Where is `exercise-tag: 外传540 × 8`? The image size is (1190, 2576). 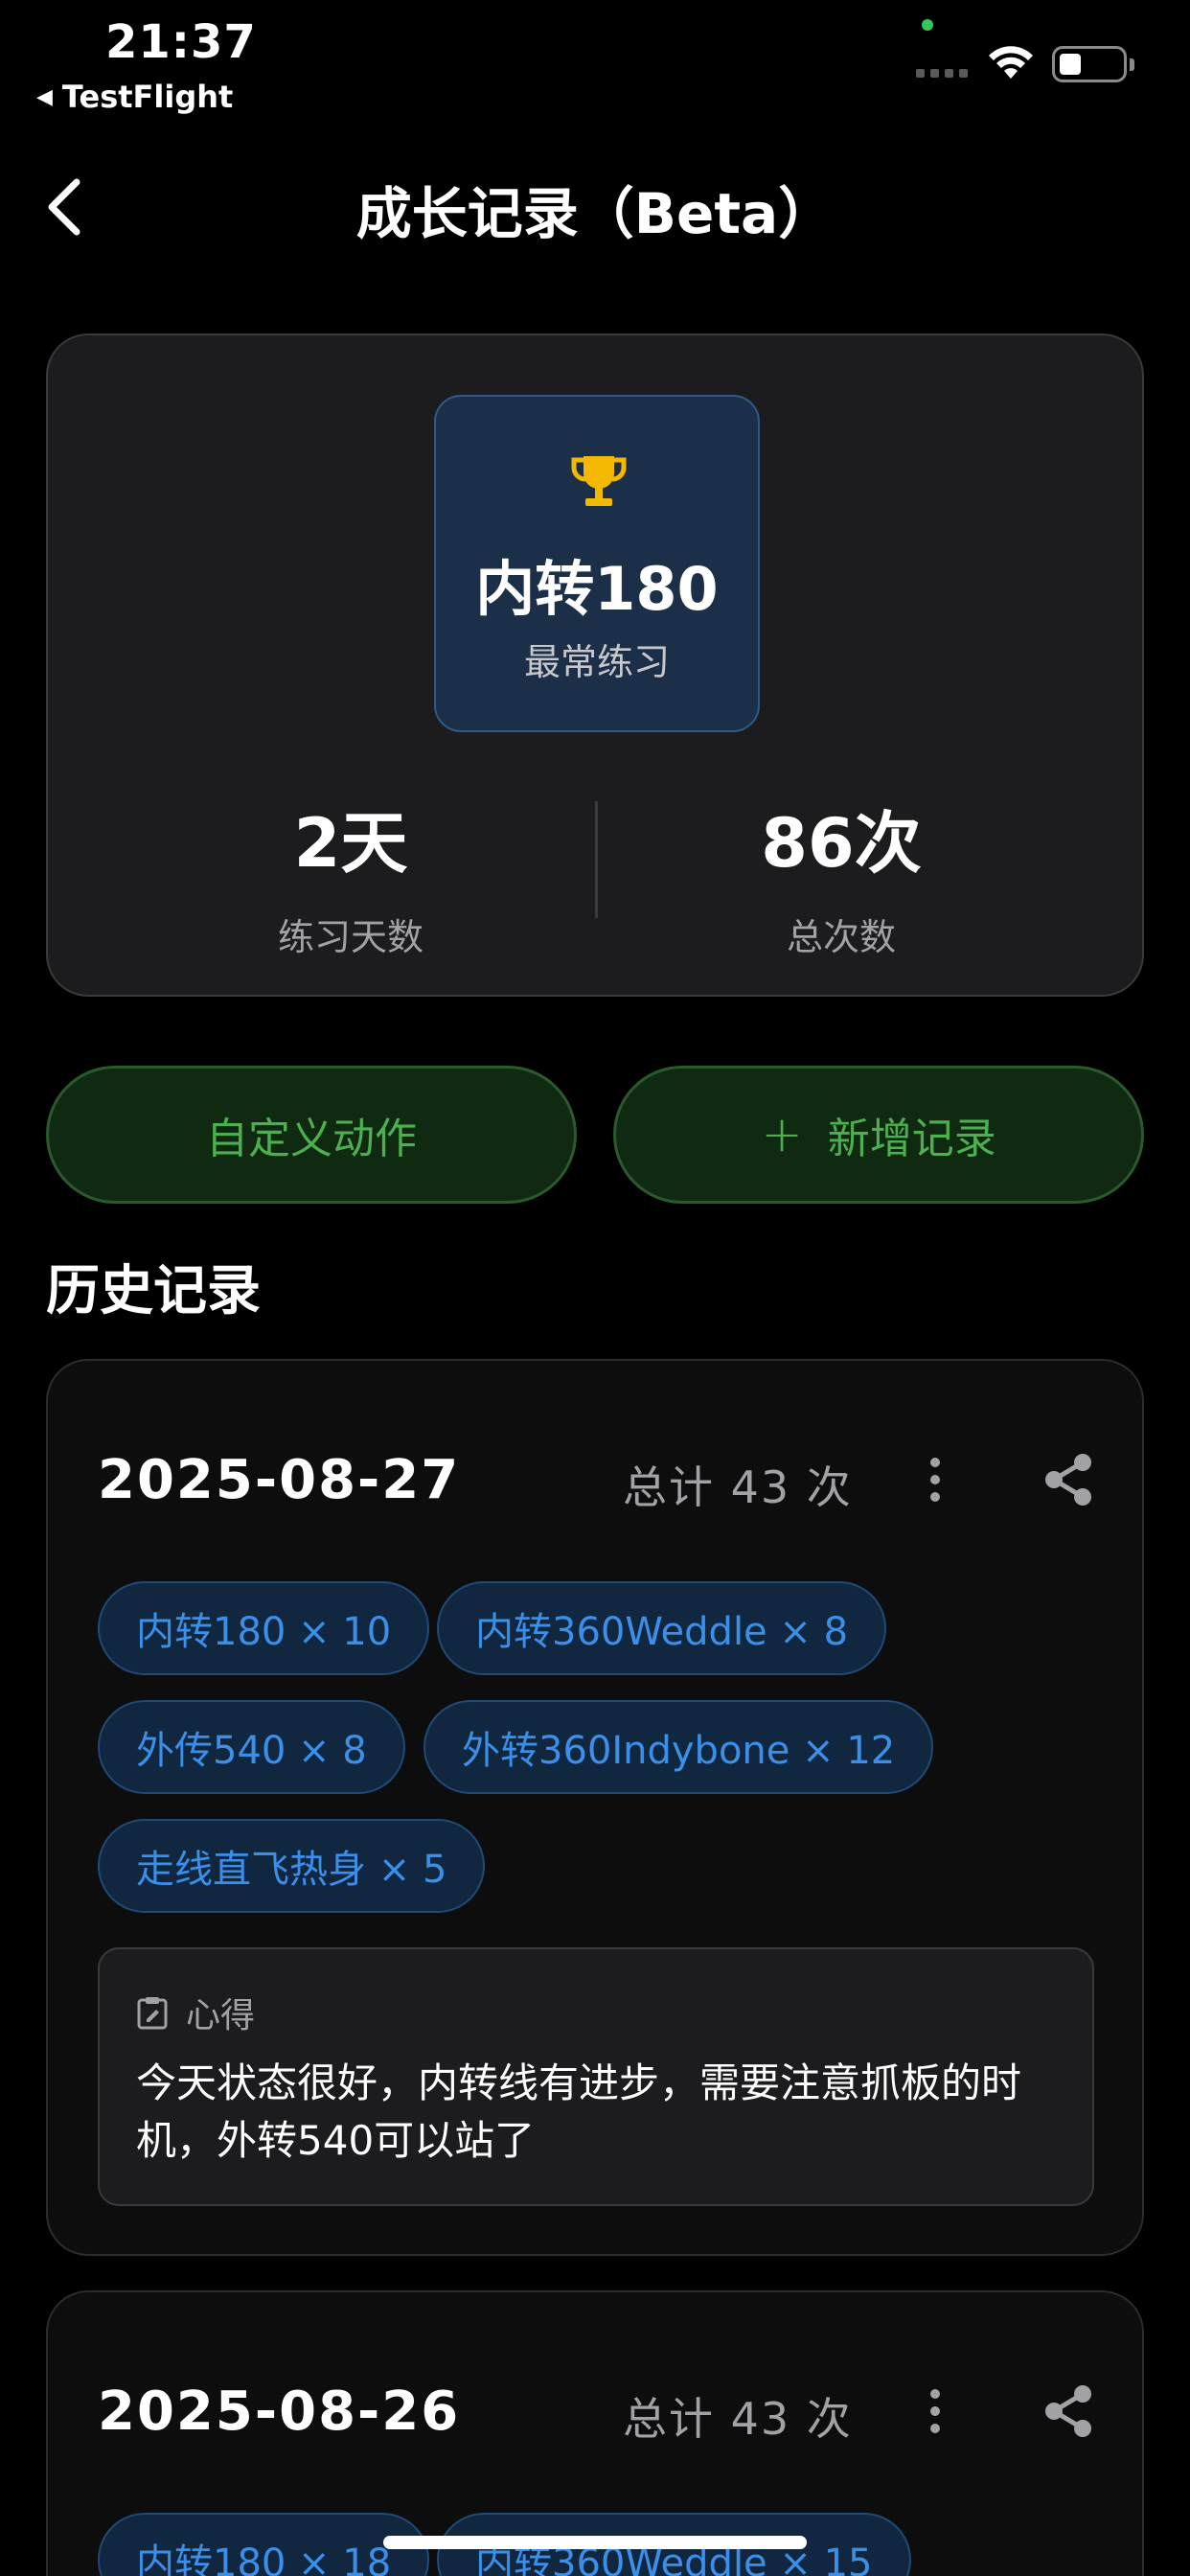
exercise-tag: 外传540 × 8 is located at coordinates (251, 1747).